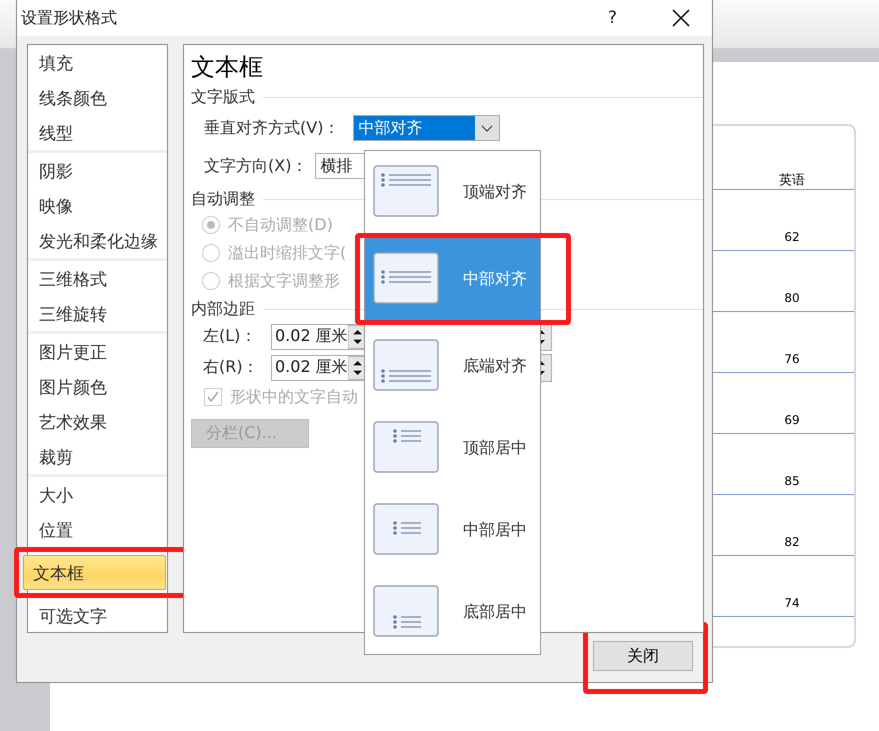  What do you see at coordinates (284, 281) in the screenshot?
I see `radio-label: 根据文字调整形` at bounding box center [284, 281].